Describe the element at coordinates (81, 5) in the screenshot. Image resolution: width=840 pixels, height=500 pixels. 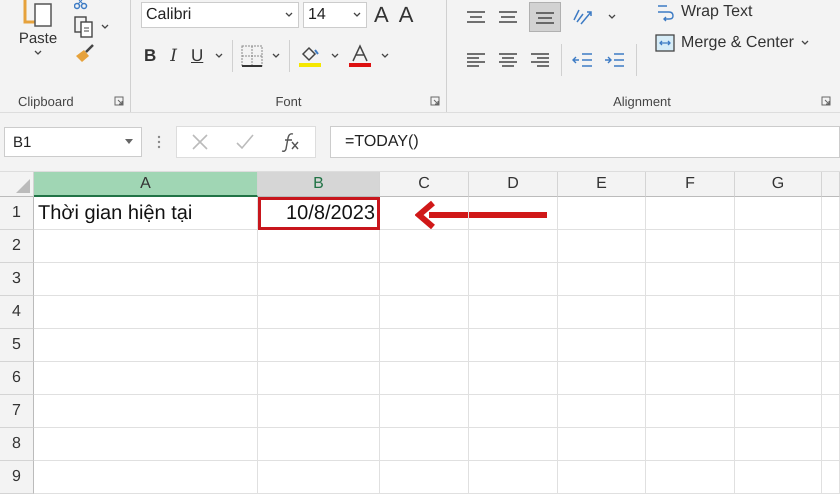
I see `scissors-icon` at that location.